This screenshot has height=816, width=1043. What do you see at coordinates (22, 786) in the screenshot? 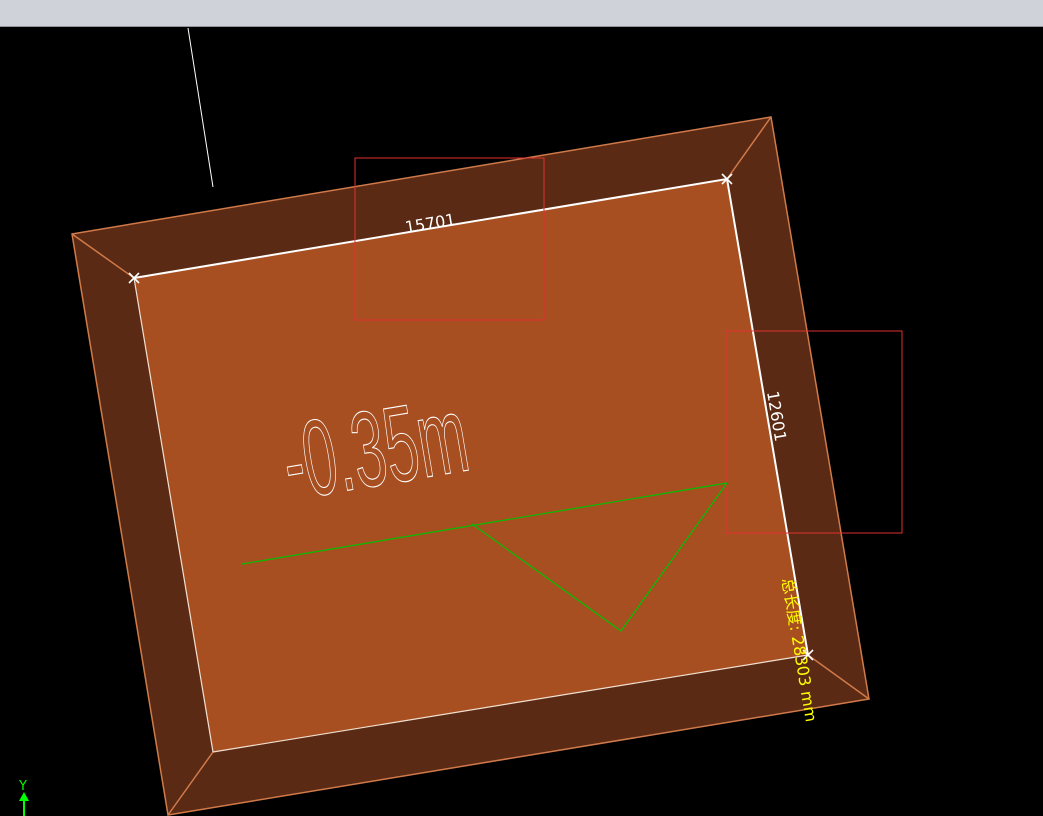
I see `y-axis-label: Y` at bounding box center [22, 786].